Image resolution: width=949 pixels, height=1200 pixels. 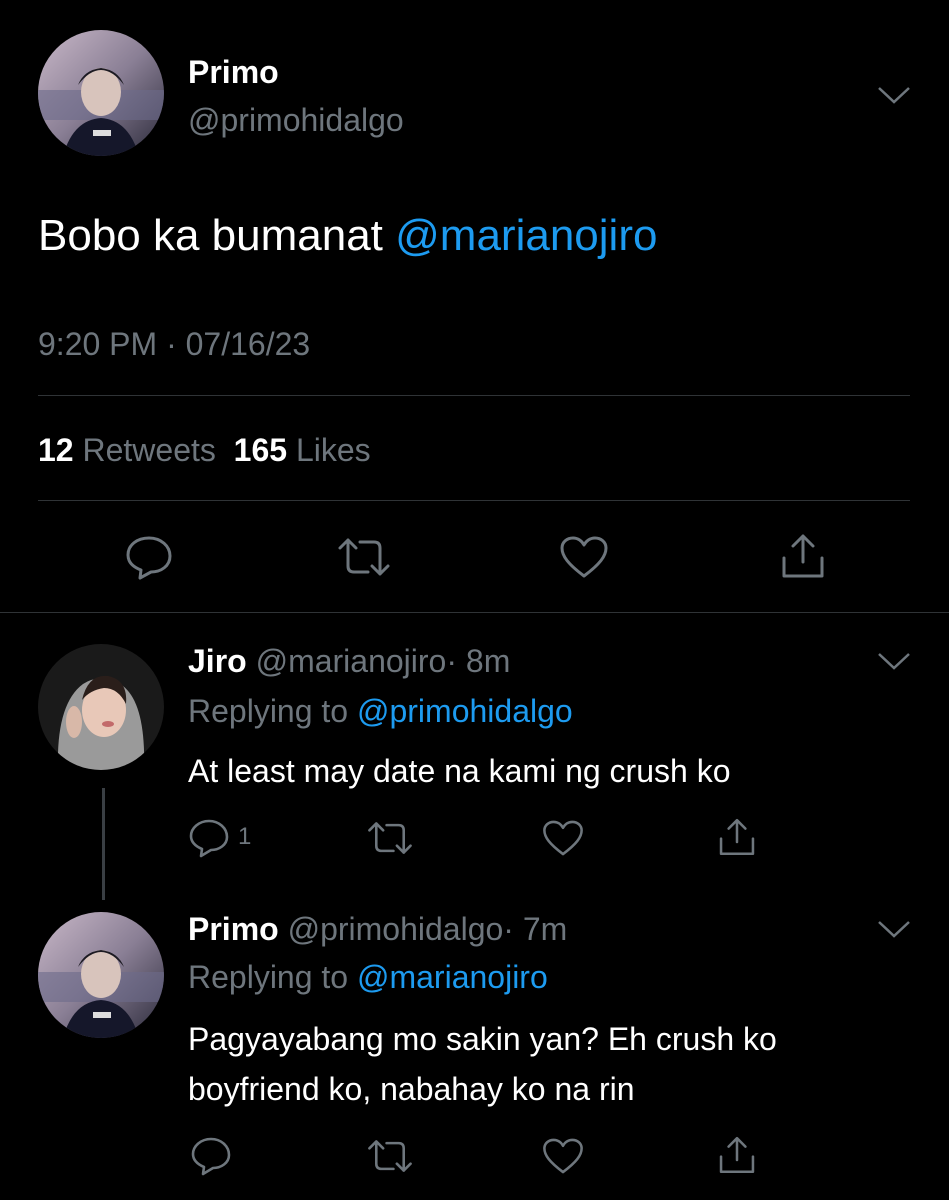 What do you see at coordinates (465, 711) in the screenshot?
I see `replying-to-link: @primohidalgo` at bounding box center [465, 711].